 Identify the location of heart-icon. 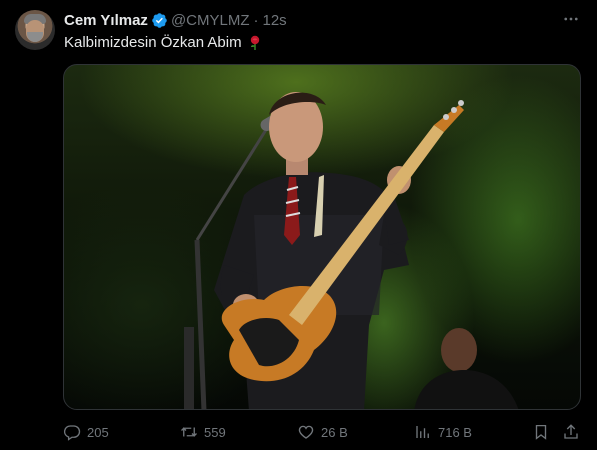
(306, 432).